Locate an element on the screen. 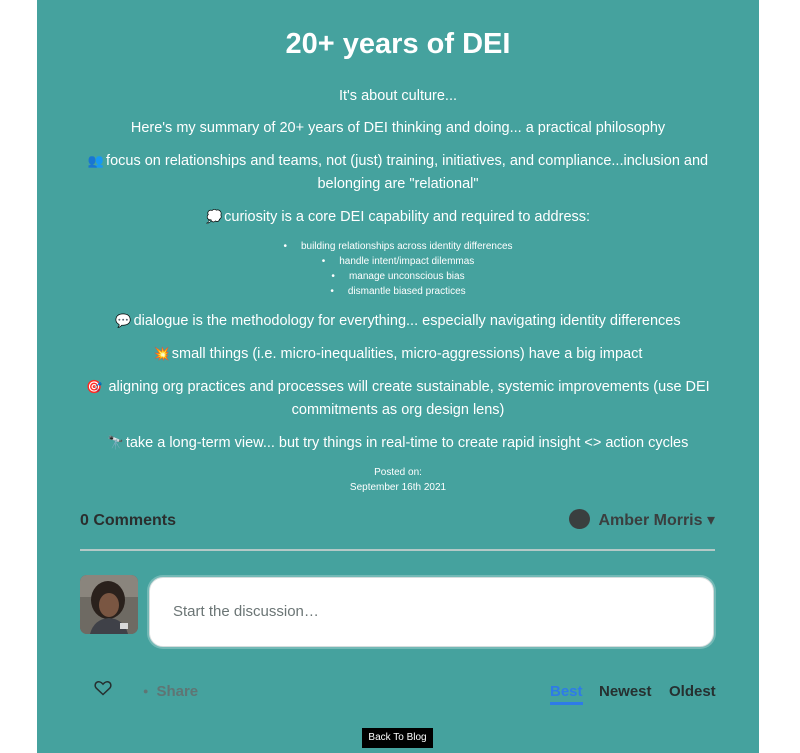 This screenshot has height=753, width=800. target-icon: 🎯 is located at coordinates (94, 387).